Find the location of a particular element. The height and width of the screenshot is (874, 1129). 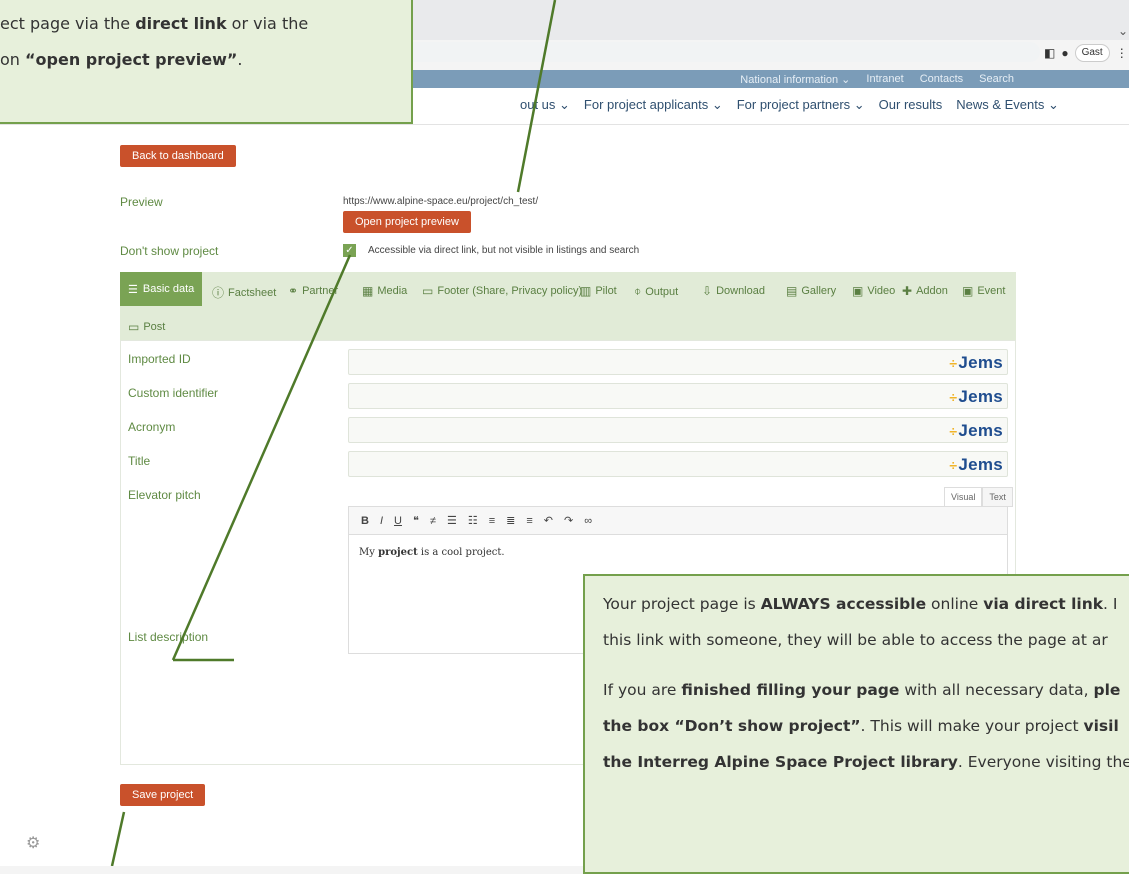

callout-top-line1: ect page via the direct link or via the is located at coordinates (154, 23).